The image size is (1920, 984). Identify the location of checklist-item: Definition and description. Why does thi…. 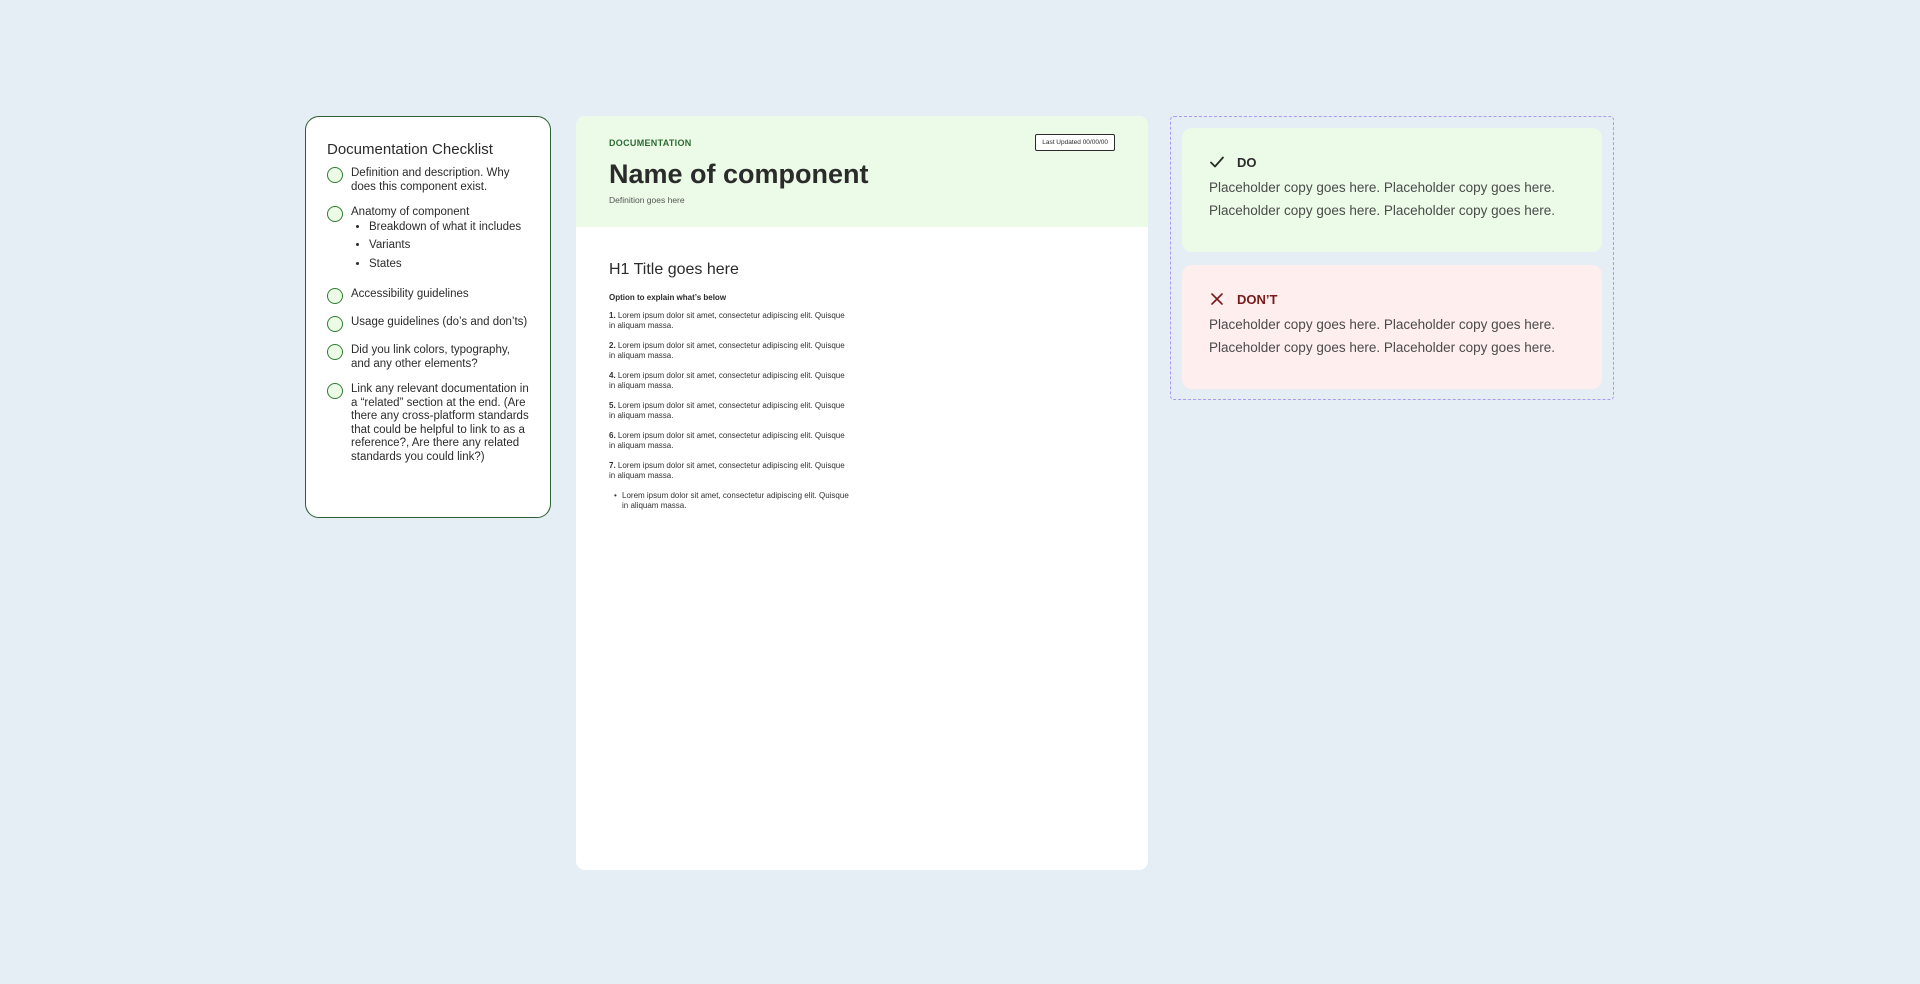
(428, 180).